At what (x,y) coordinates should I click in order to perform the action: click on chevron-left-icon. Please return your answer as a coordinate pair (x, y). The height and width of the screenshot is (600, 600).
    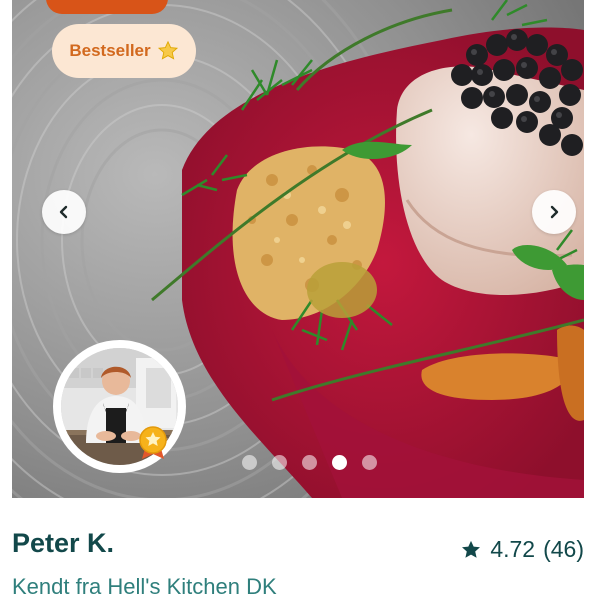
    Looking at the image, I should click on (63, 212).